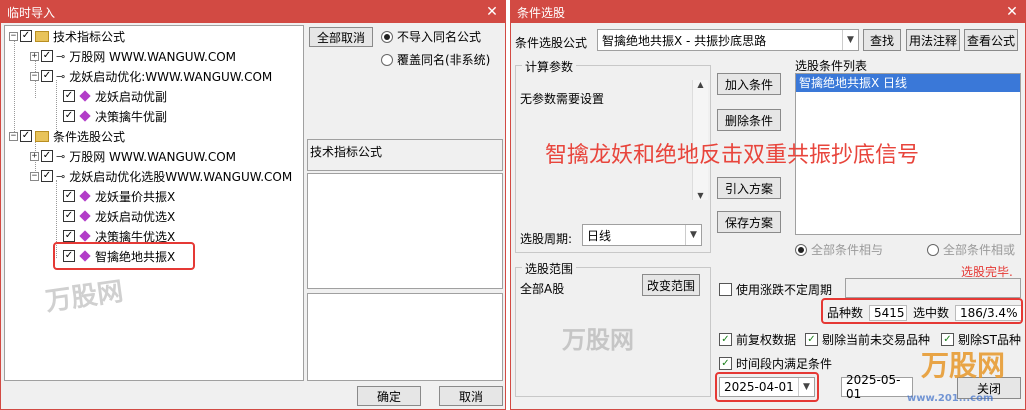  What do you see at coordinates (749, 188) in the screenshot?
I see `import-plan-button: 引入方案` at bounding box center [749, 188].